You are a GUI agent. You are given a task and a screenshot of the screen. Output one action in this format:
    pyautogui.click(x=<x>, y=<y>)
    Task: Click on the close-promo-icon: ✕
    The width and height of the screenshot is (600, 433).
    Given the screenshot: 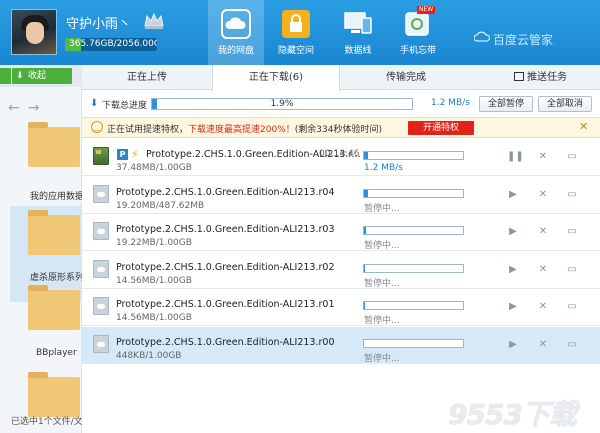 What is the action you would take?
    pyautogui.click(x=583, y=126)
    